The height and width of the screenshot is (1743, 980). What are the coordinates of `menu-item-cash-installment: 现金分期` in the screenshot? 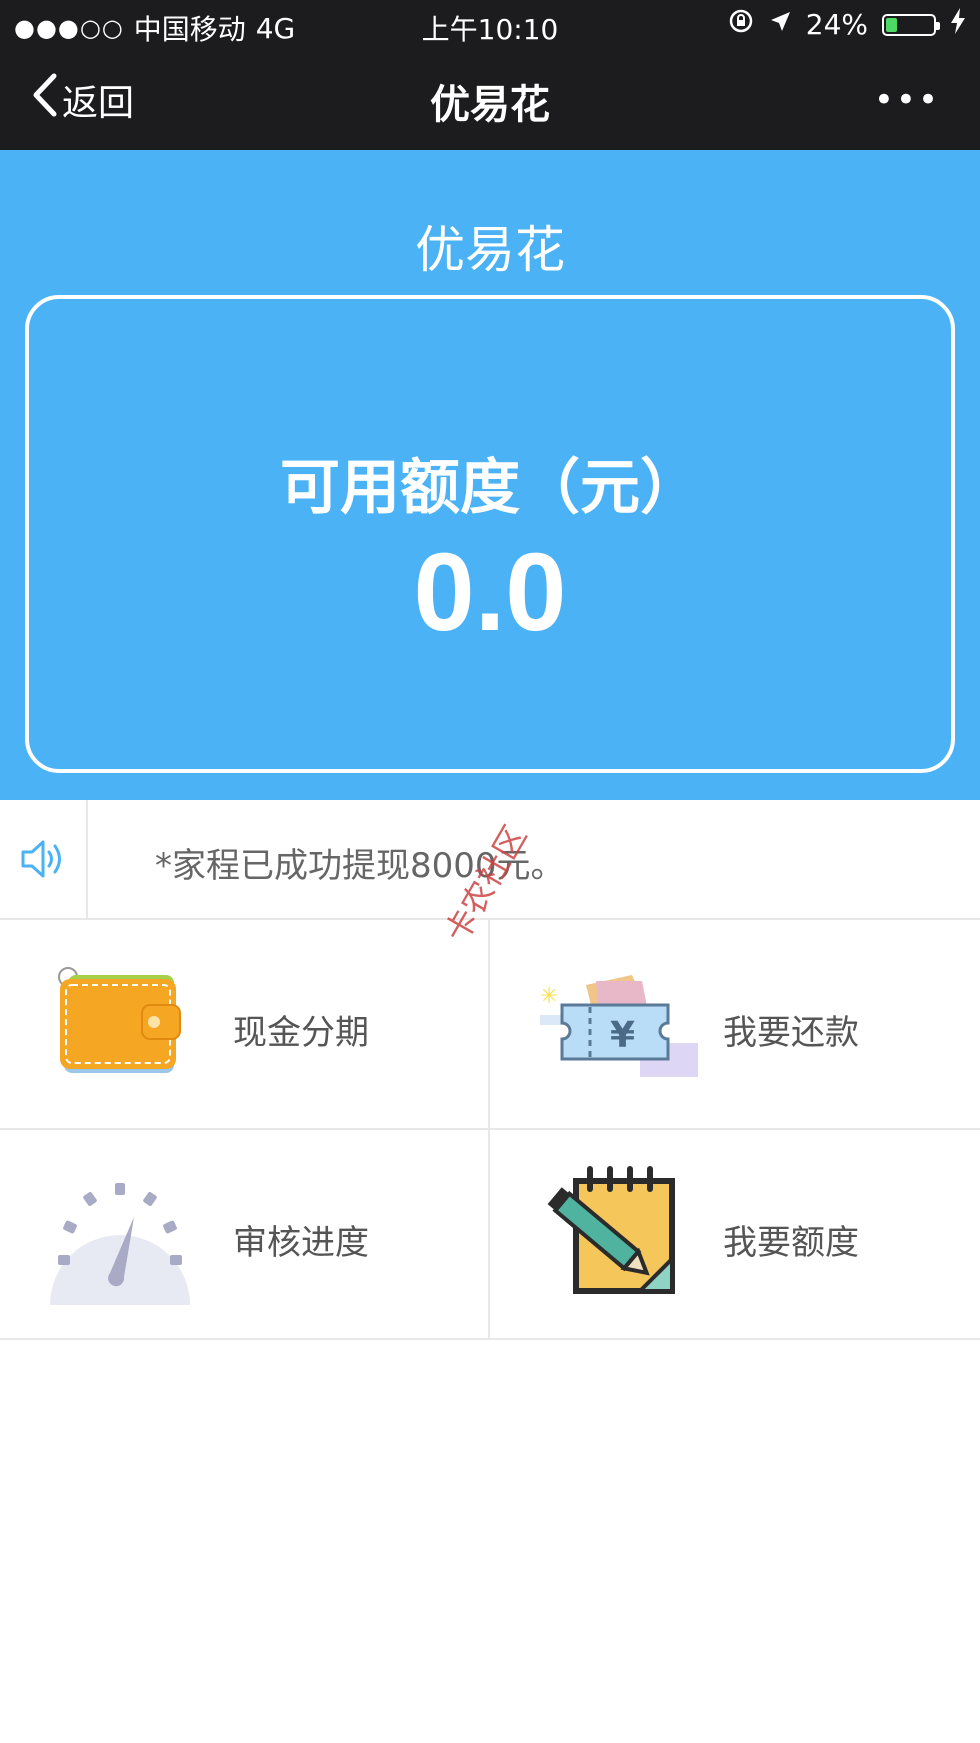 It's located at (245, 1025).